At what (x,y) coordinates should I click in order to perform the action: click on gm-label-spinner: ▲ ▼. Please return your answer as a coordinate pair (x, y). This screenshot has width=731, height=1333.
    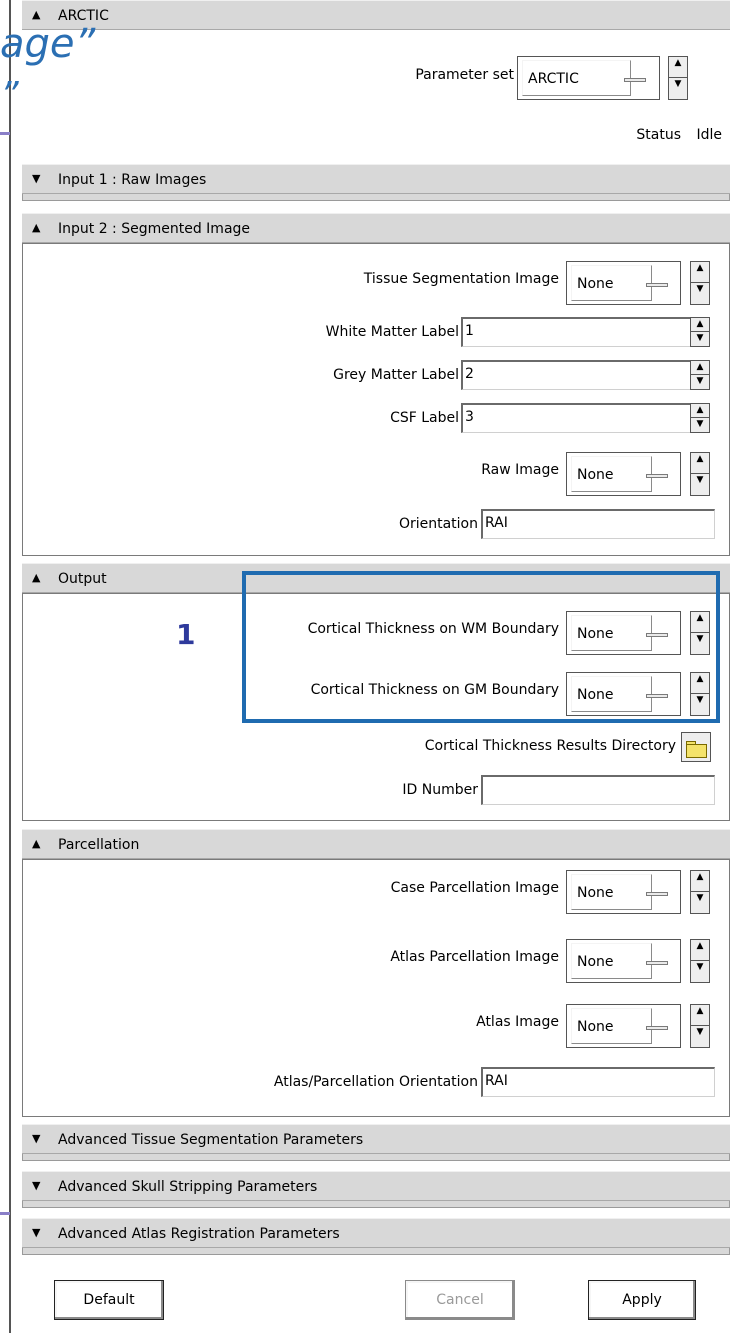
    Looking at the image, I should click on (700, 375).